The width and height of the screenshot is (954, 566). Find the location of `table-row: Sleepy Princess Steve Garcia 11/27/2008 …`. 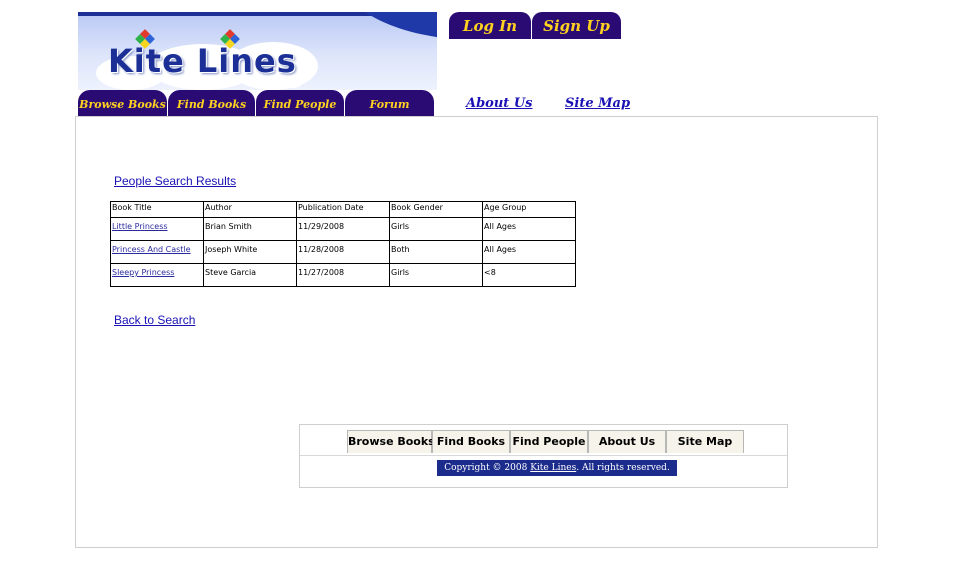

table-row: Sleepy Princess Steve Garcia 11/27/2008 … is located at coordinates (343, 275).